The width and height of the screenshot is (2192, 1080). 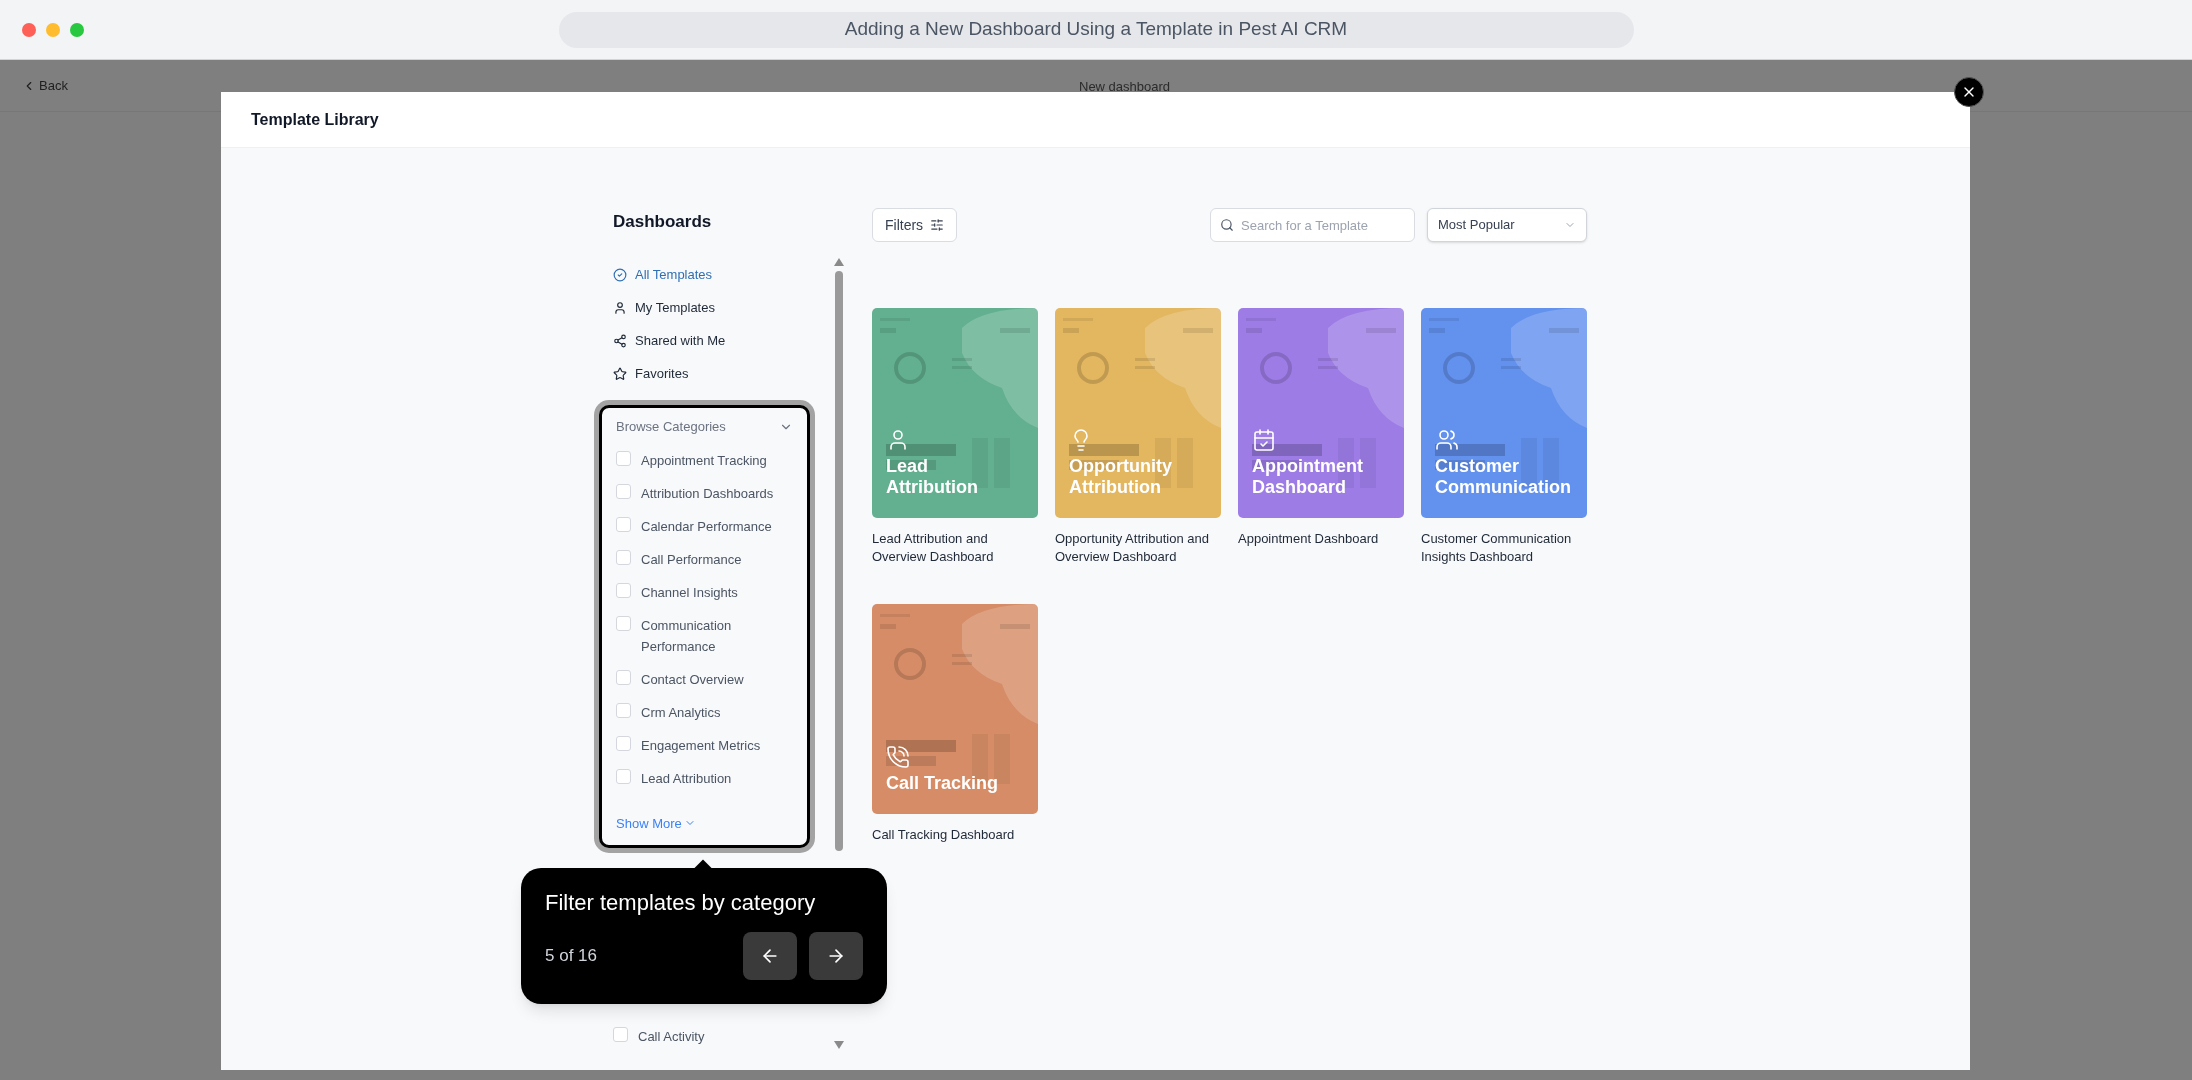 What do you see at coordinates (692, 679) in the screenshot?
I see `category-label: Contact Overview` at bounding box center [692, 679].